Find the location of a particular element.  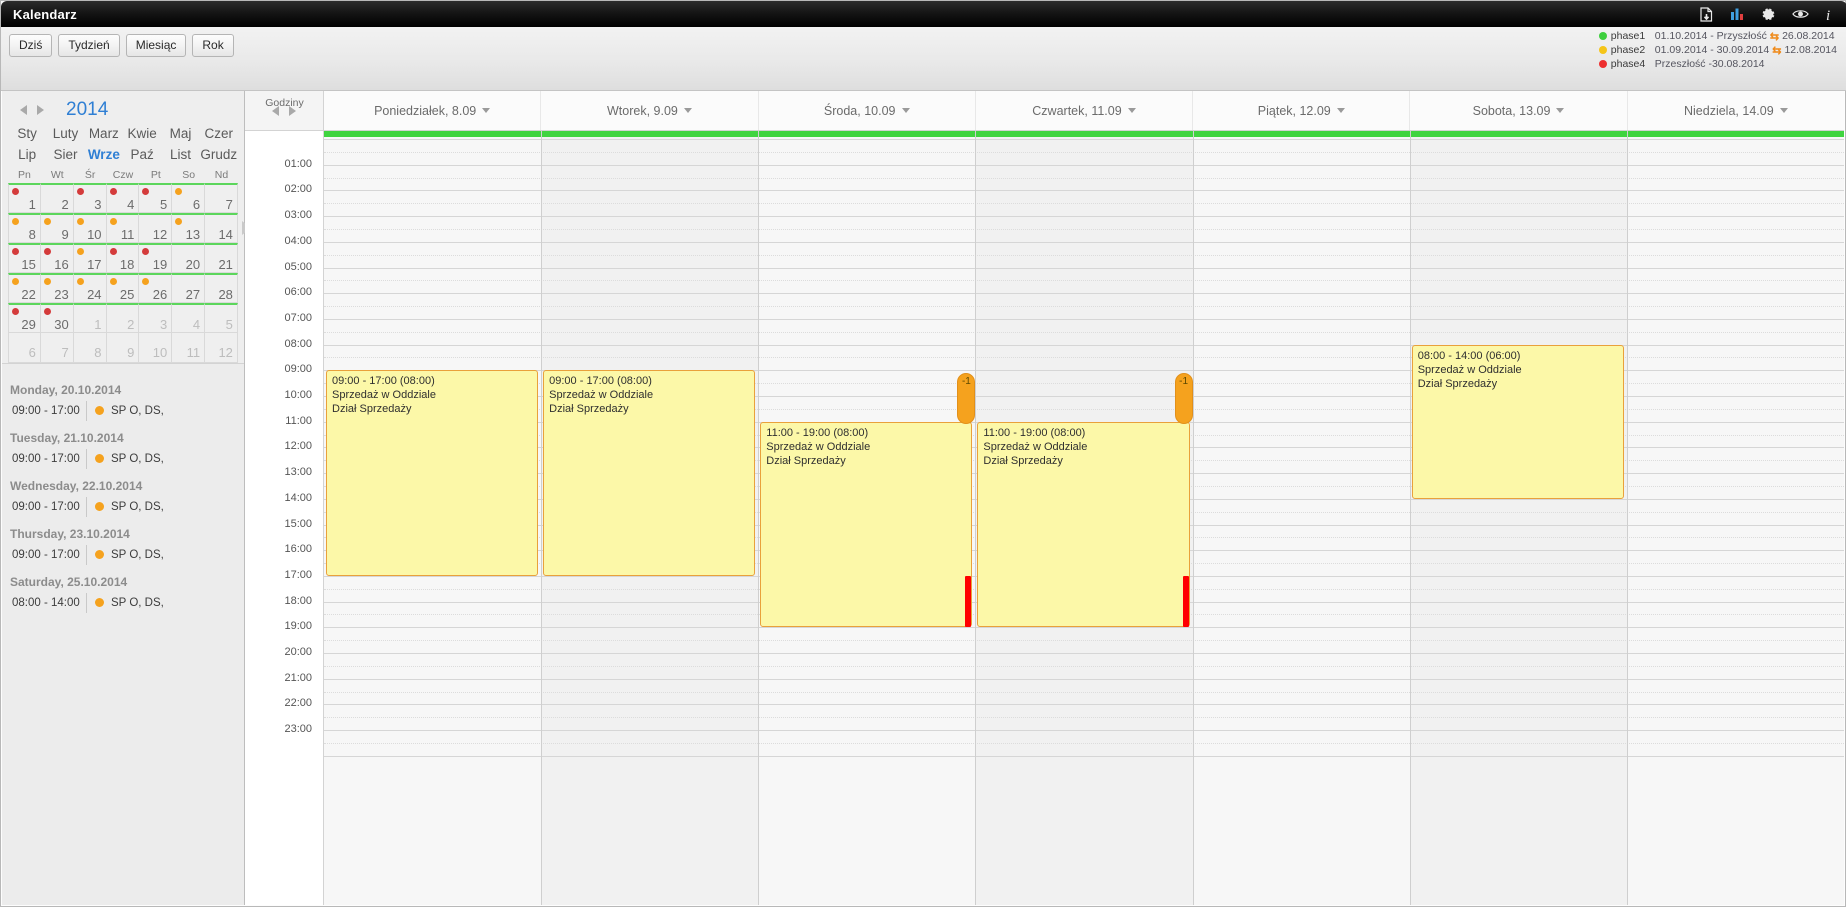

month-kwie: Kwie is located at coordinates (142, 133).